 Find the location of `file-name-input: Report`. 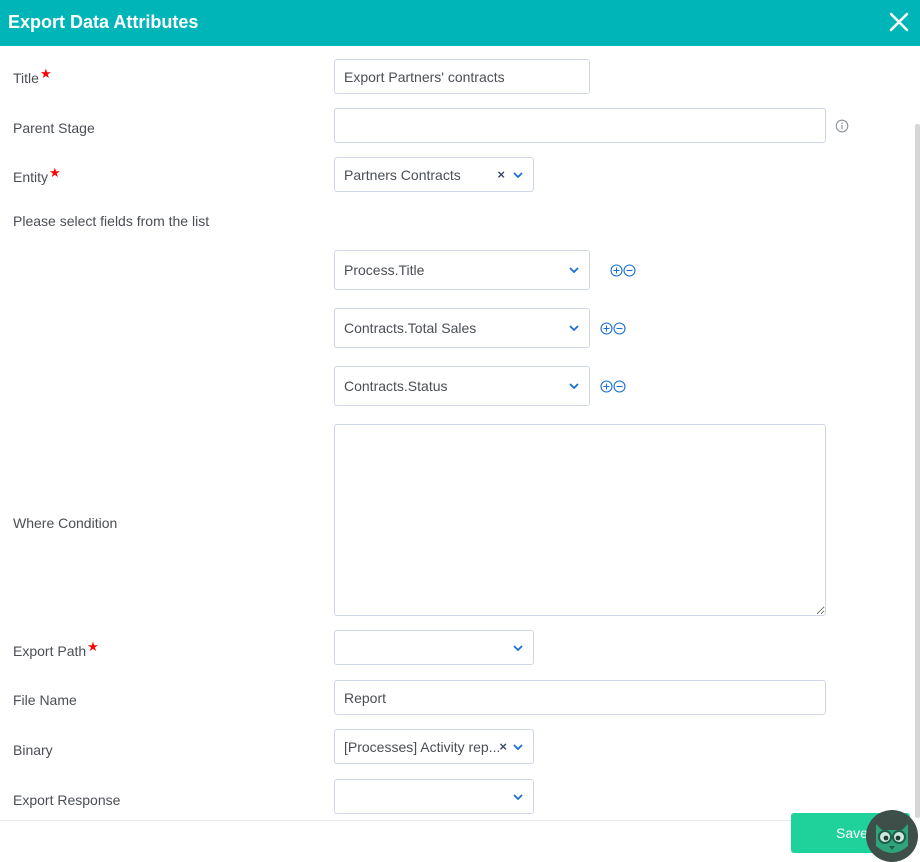

file-name-input: Report is located at coordinates (580, 697).